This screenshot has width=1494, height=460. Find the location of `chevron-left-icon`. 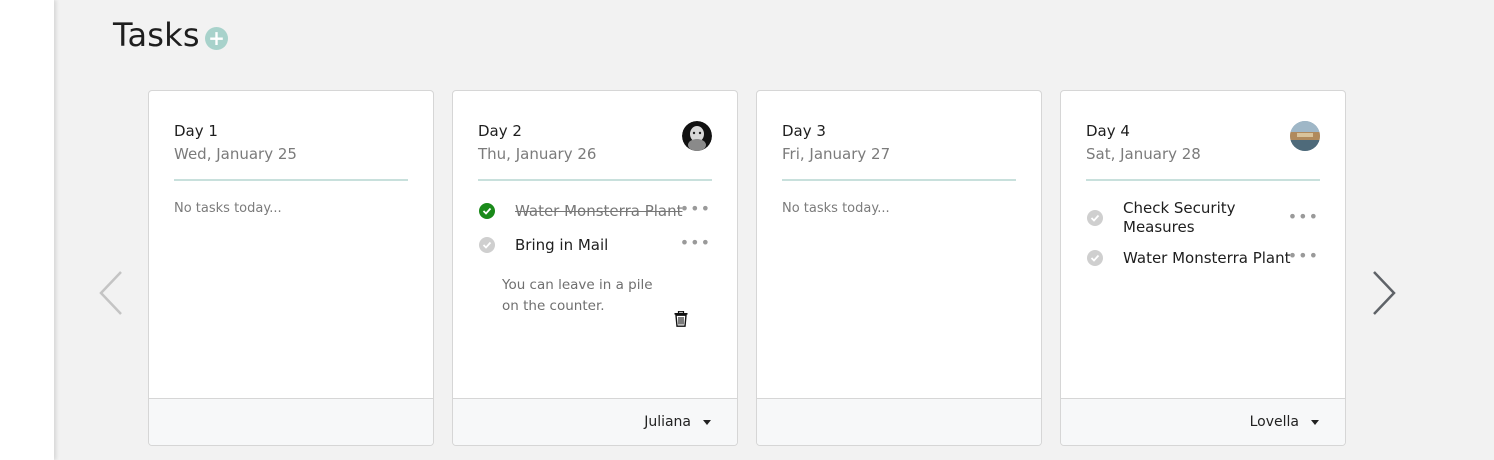

chevron-left-icon is located at coordinates (110, 293).